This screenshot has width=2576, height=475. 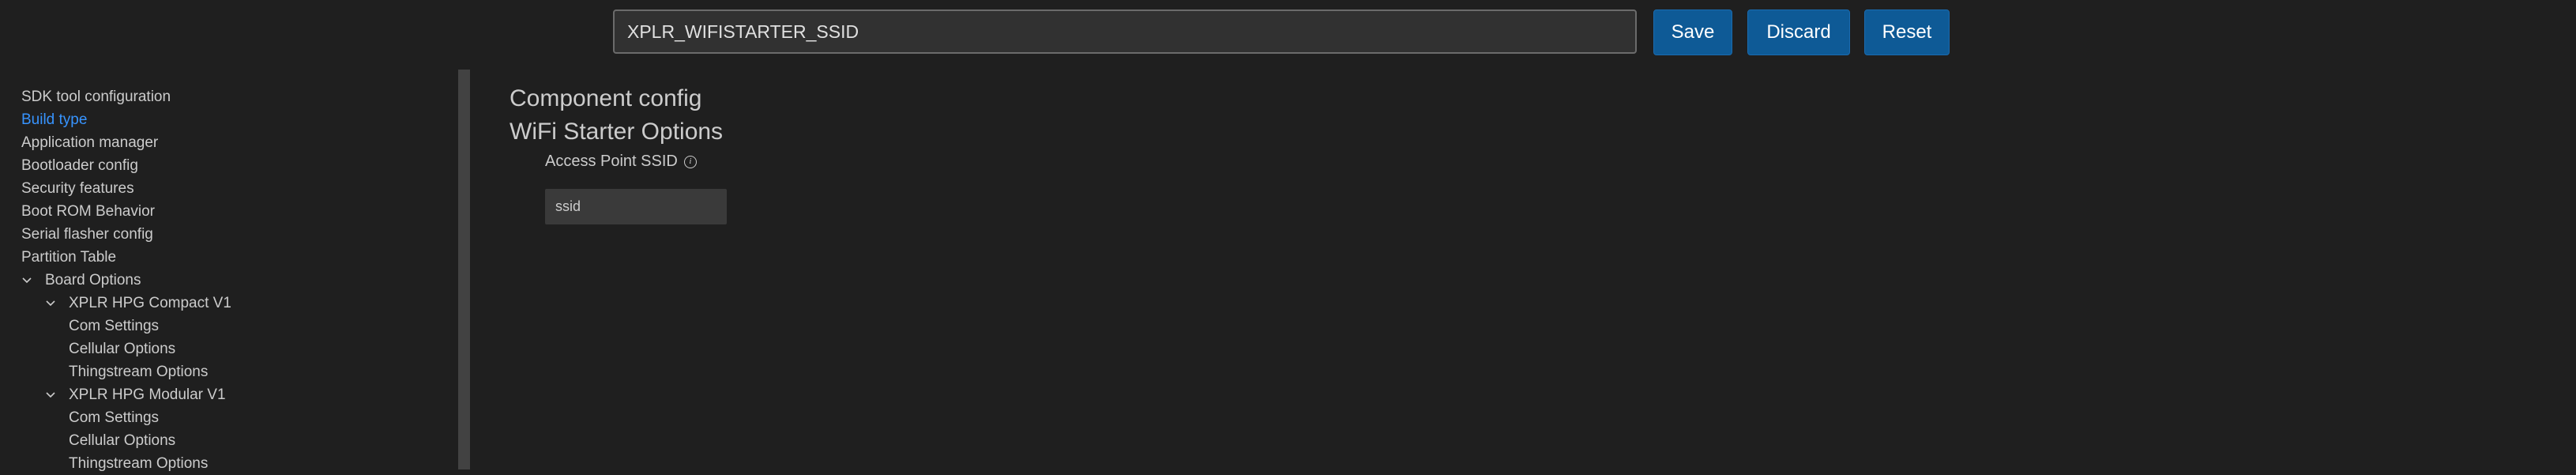 What do you see at coordinates (1692, 32) in the screenshot?
I see `save-button: Save` at bounding box center [1692, 32].